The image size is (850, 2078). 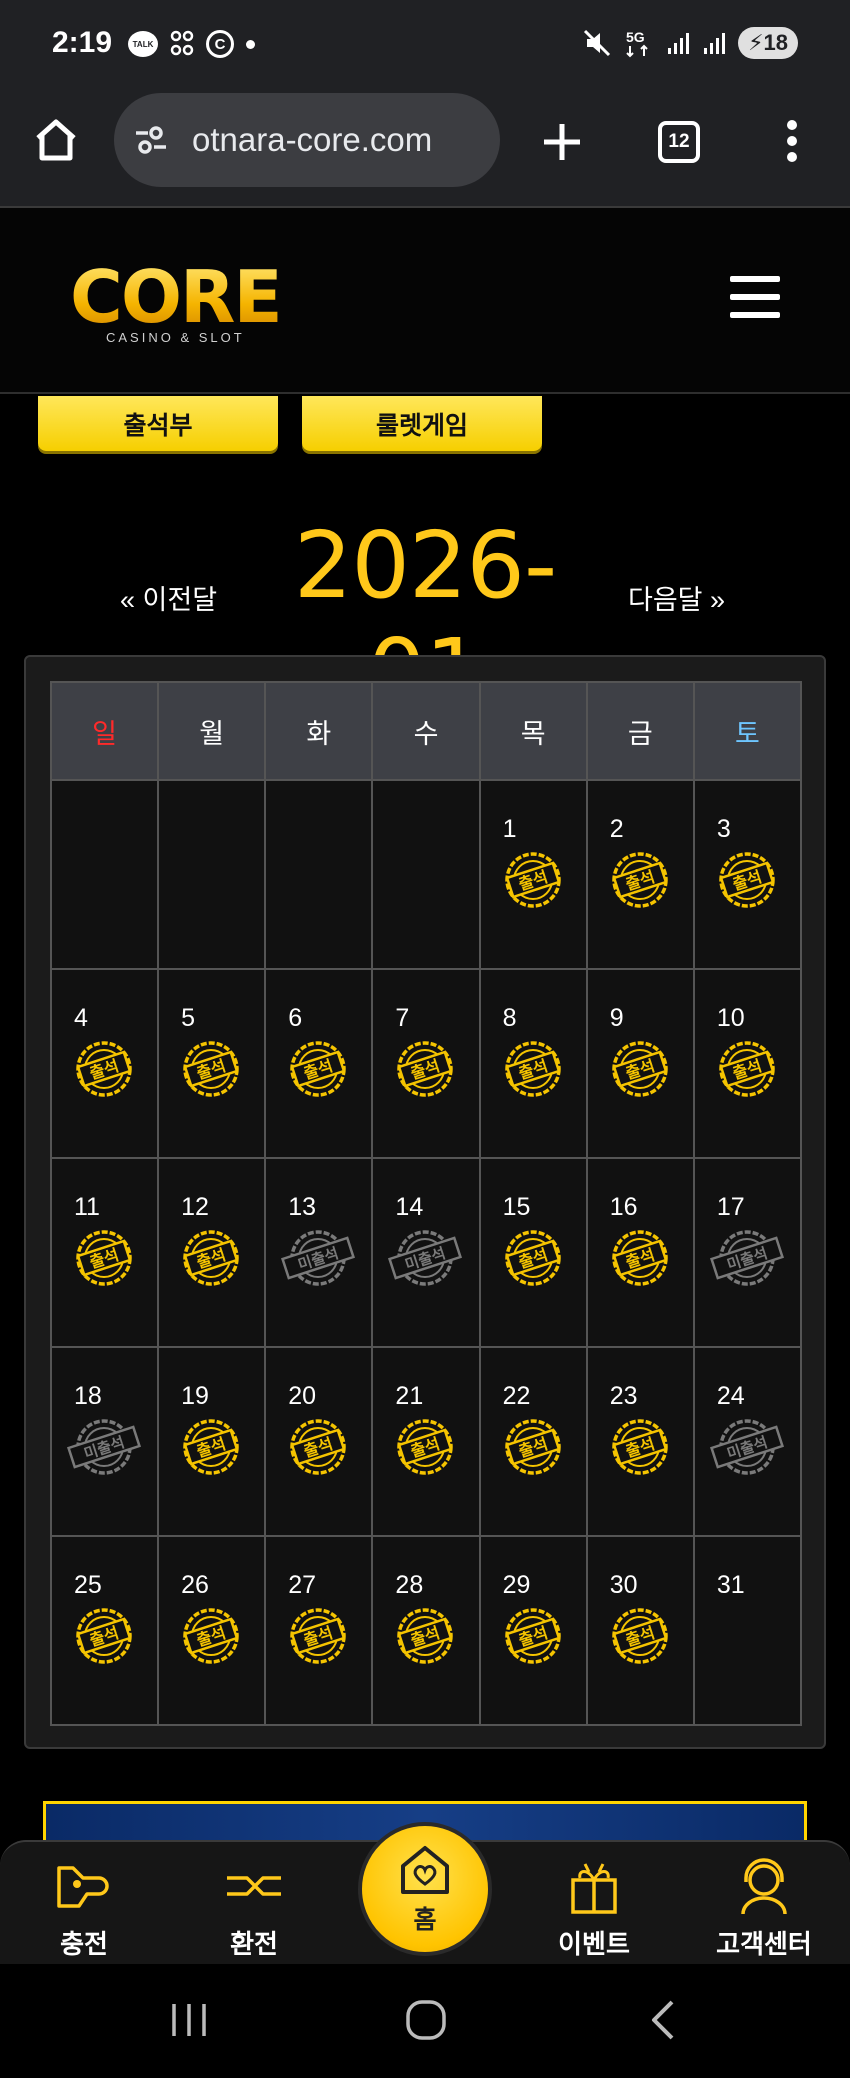 I want to click on day-number: 9, so click(x=616, y=1018).